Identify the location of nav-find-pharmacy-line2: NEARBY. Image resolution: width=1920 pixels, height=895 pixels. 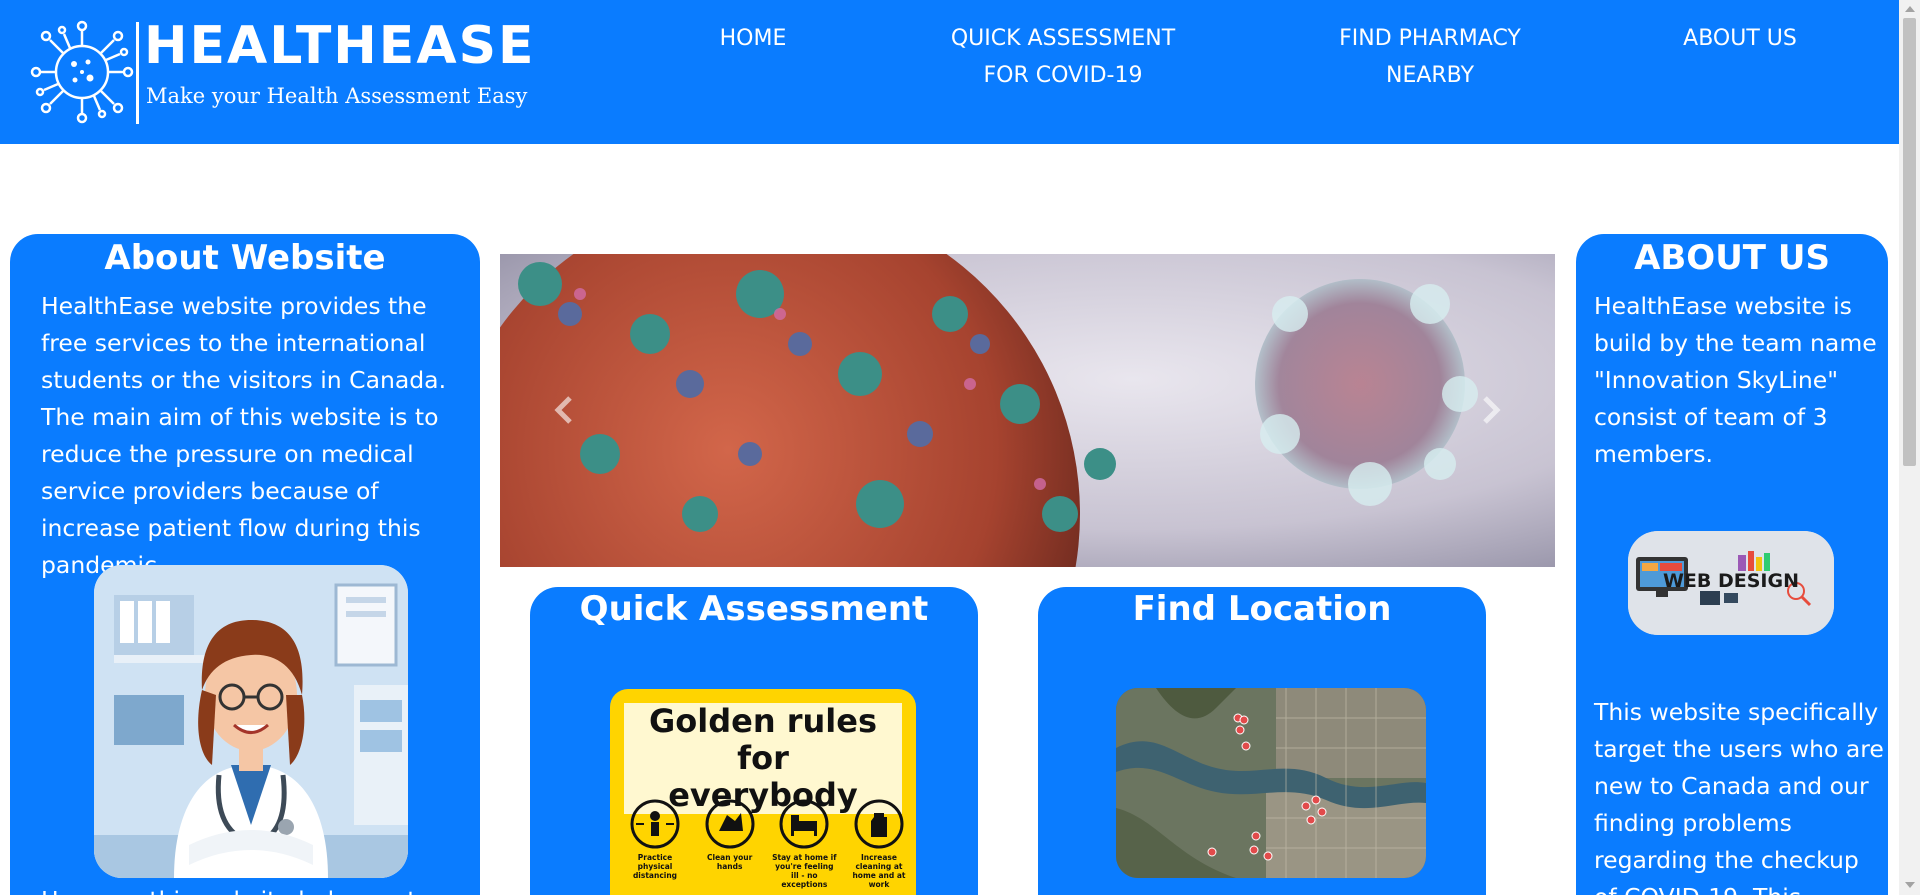
(1430, 75).